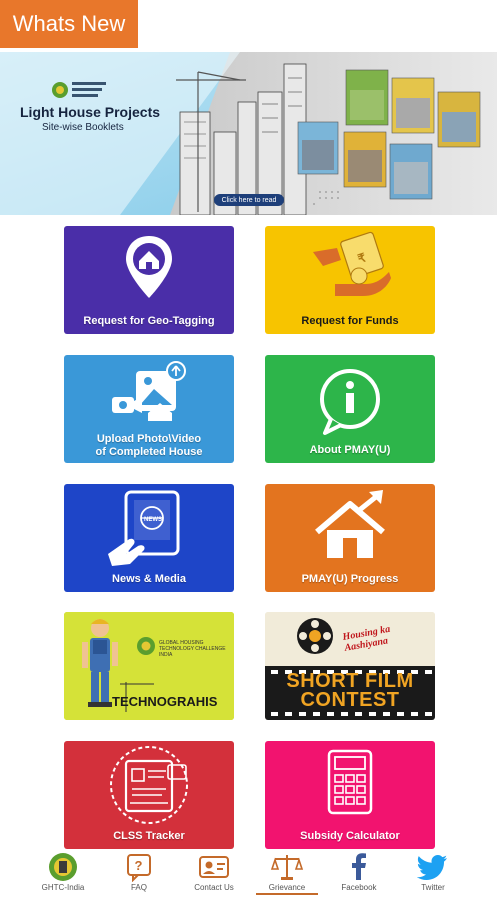 This screenshot has width=497, height=900. I want to click on tile-label: CLSS Tracker, so click(149, 836).